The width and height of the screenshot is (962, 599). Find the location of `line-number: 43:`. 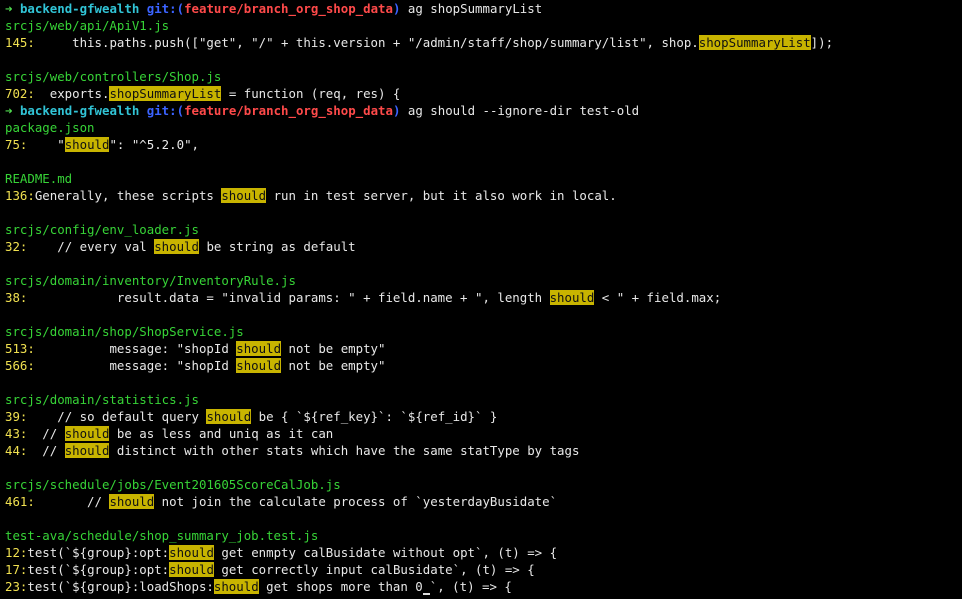

line-number: 43: is located at coordinates (16, 433).